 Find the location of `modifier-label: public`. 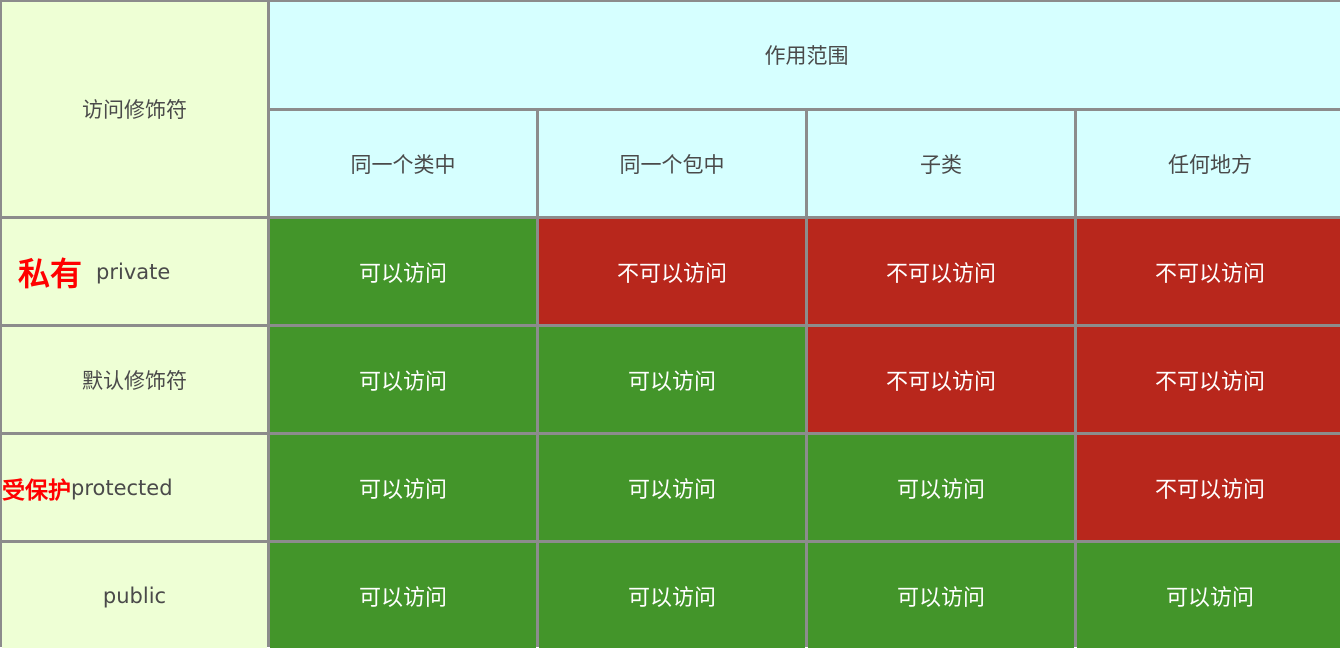

modifier-label: public is located at coordinates (134, 595).